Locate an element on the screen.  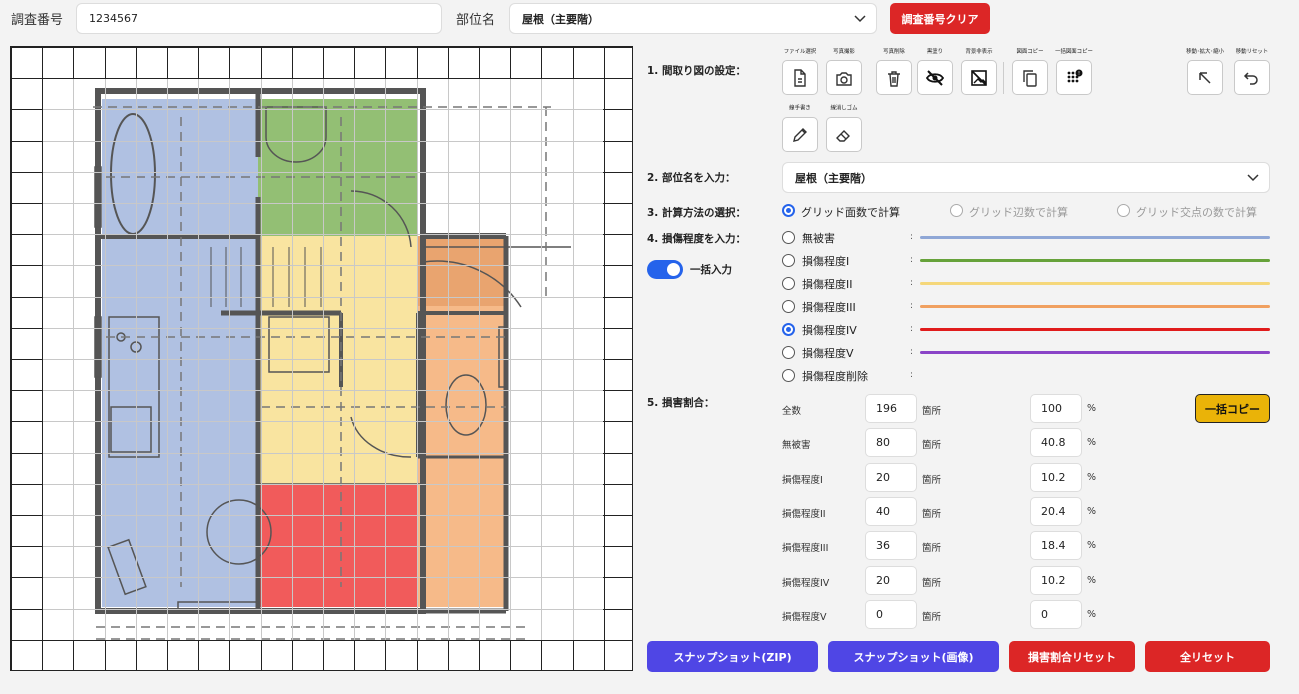
image-off-icon is located at coordinates (979, 77).